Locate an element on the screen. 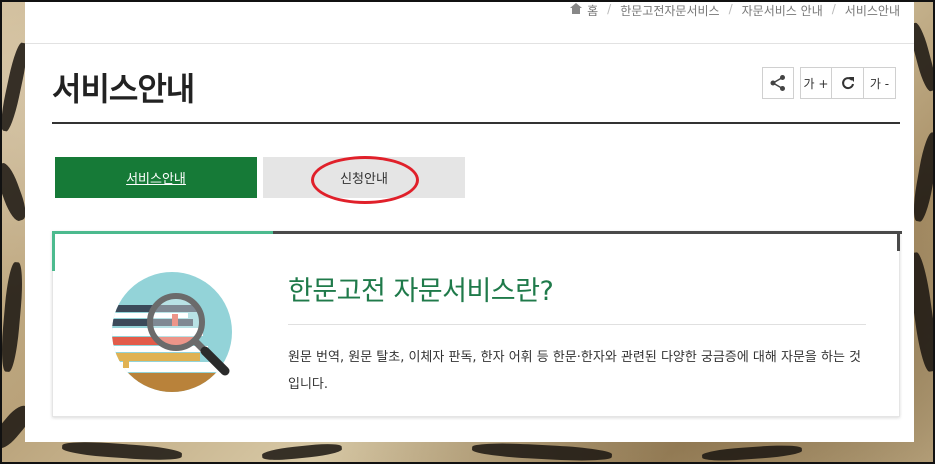  tab-application-info: 신청안내 is located at coordinates (364, 177).